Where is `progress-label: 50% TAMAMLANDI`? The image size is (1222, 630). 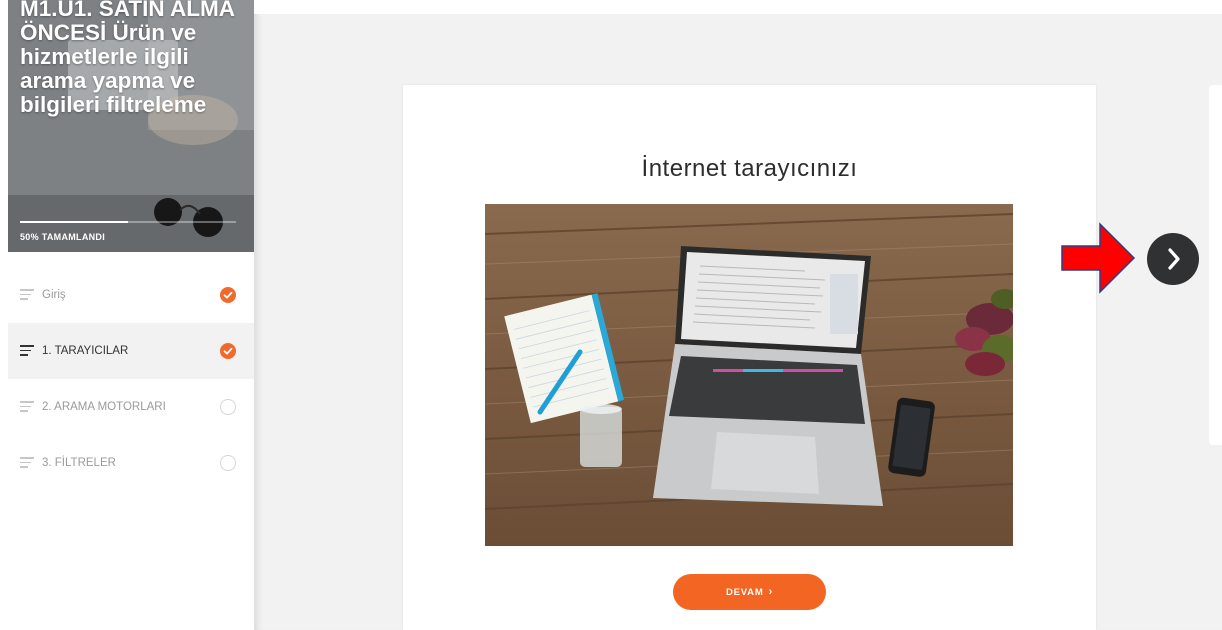
progress-label: 50% TAMAMLANDI is located at coordinates (63, 237).